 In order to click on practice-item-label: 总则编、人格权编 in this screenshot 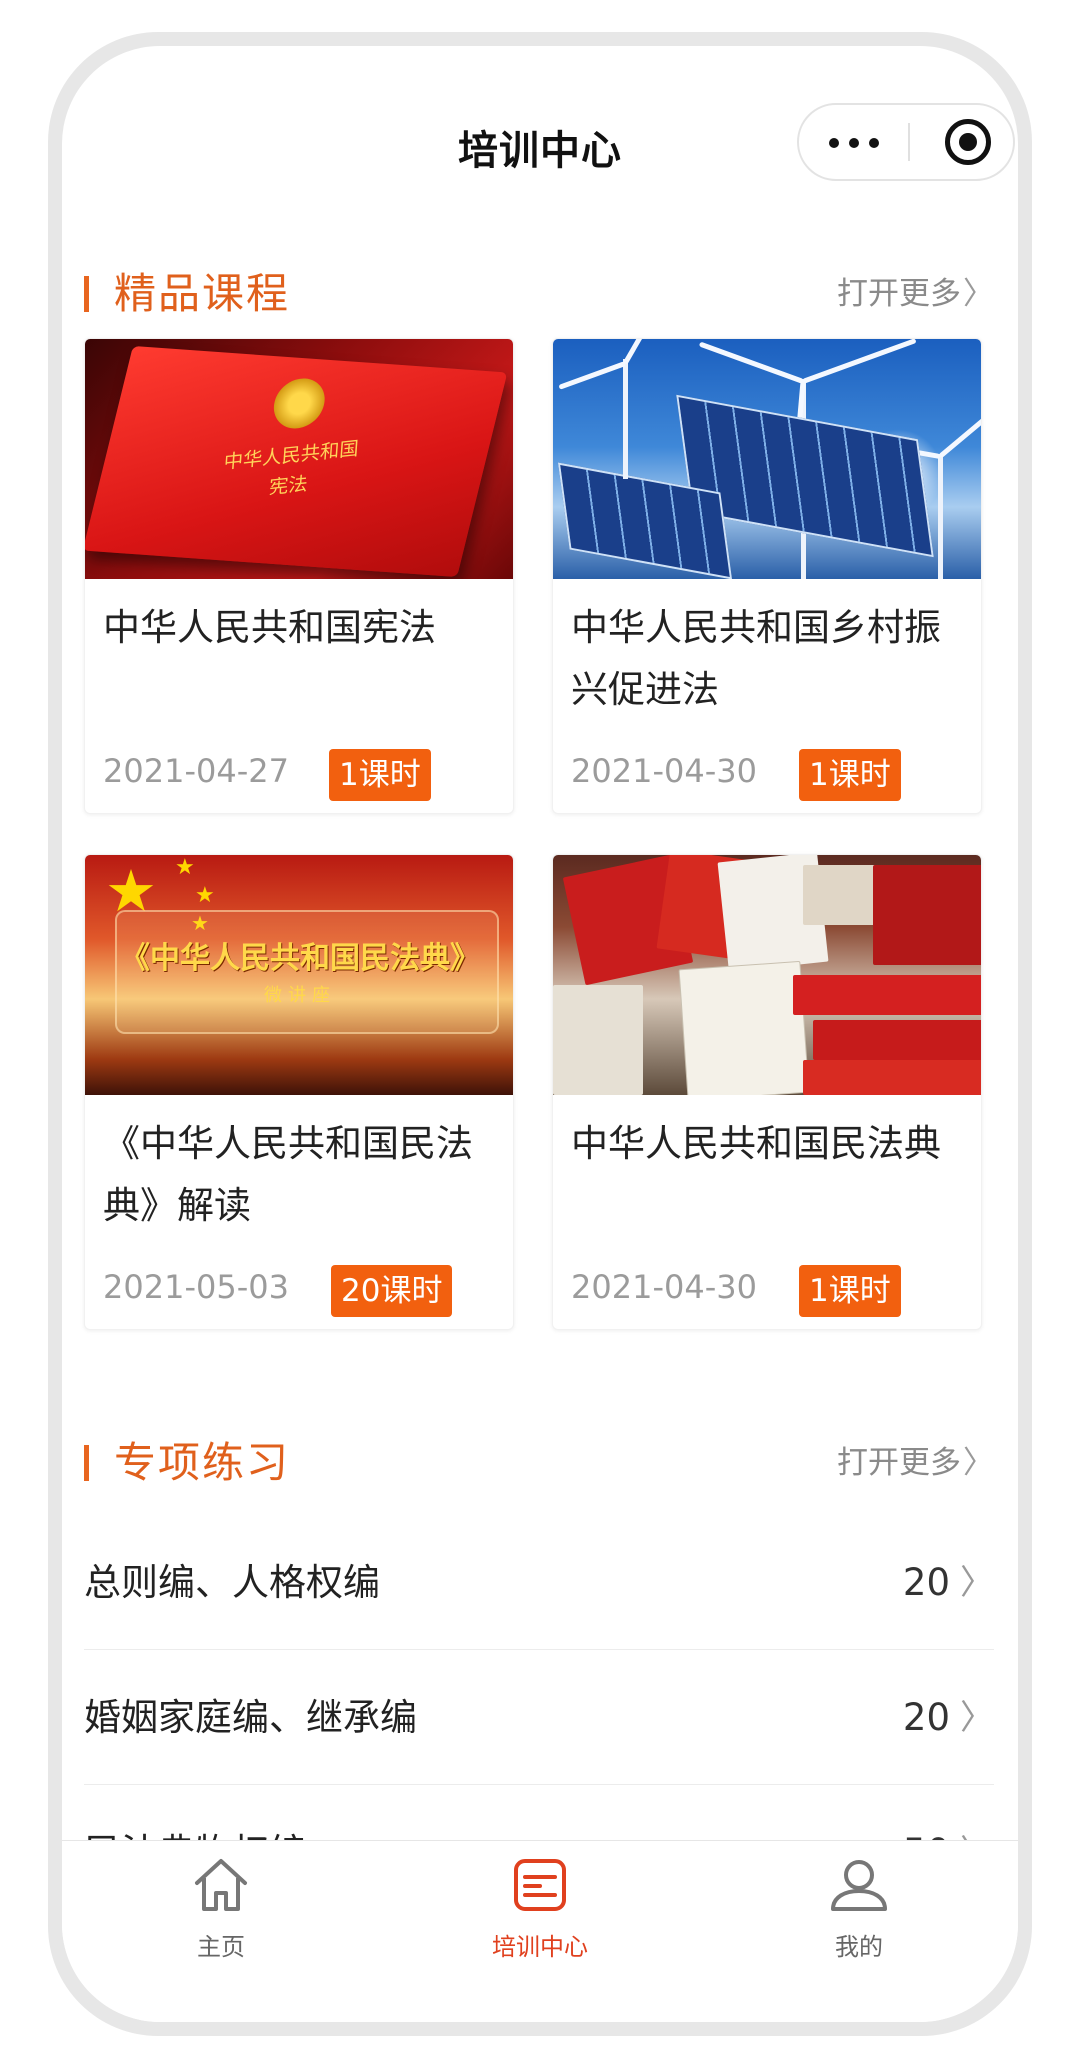, I will do `click(232, 1582)`.